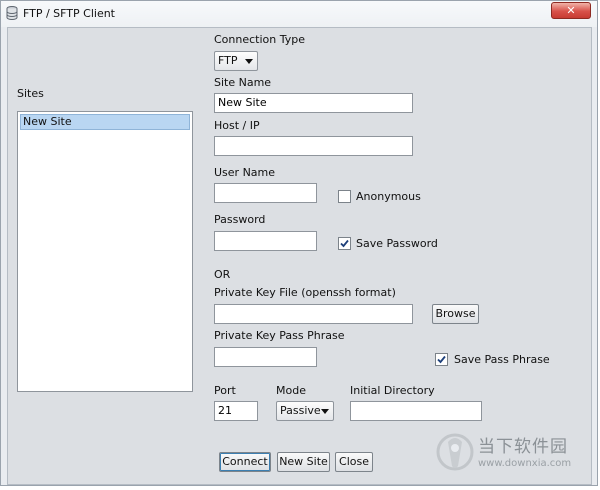 This screenshot has width=600, height=490. What do you see at coordinates (455, 452) in the screenshot?
I see `watermark-logo-icon` at bounding box center [455, 452].